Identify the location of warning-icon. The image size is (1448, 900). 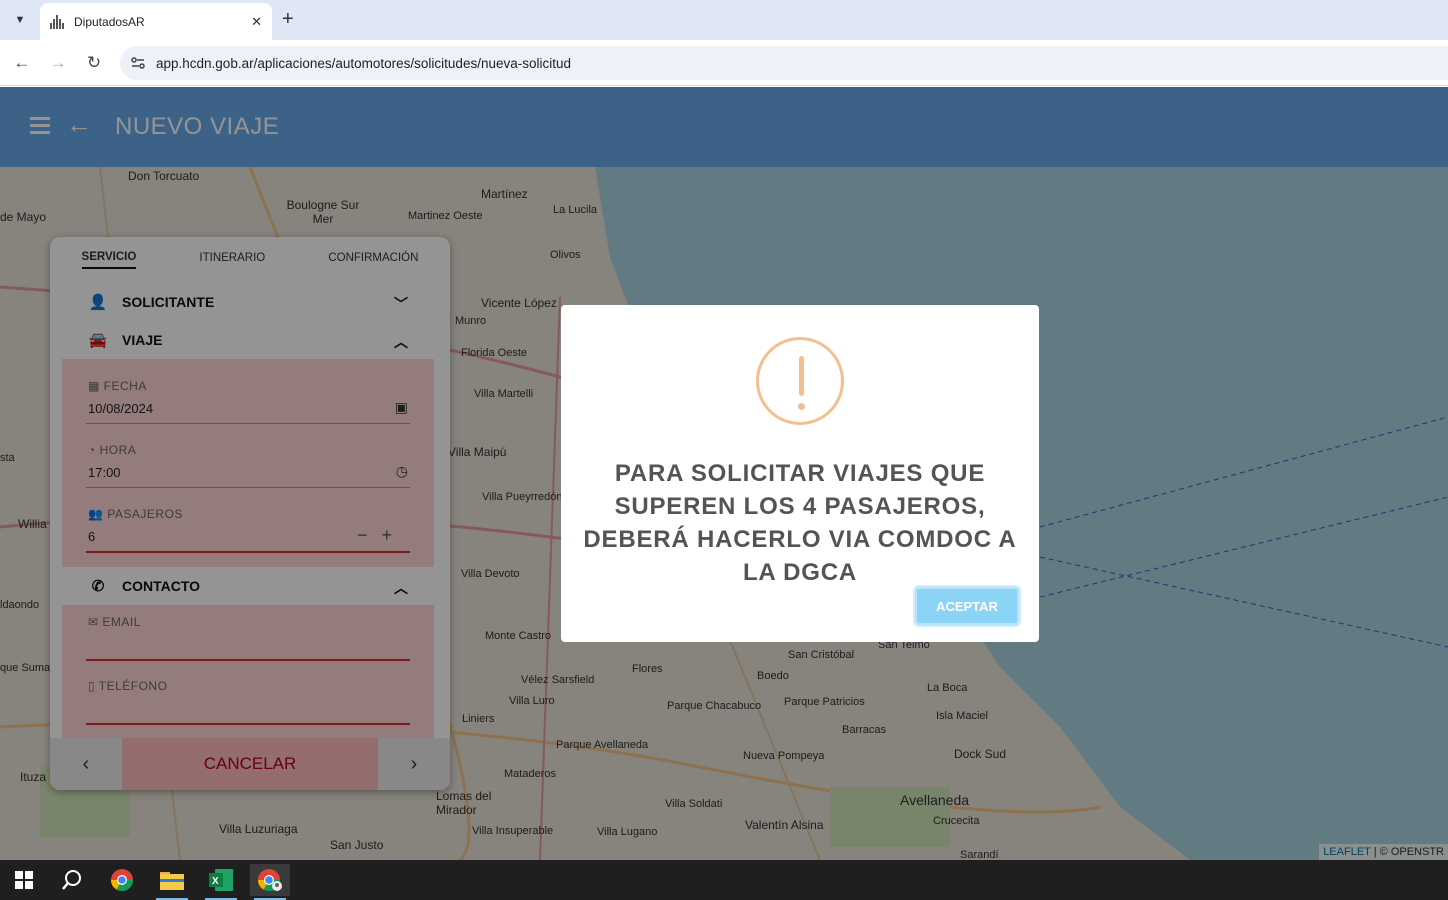
(800, 381).